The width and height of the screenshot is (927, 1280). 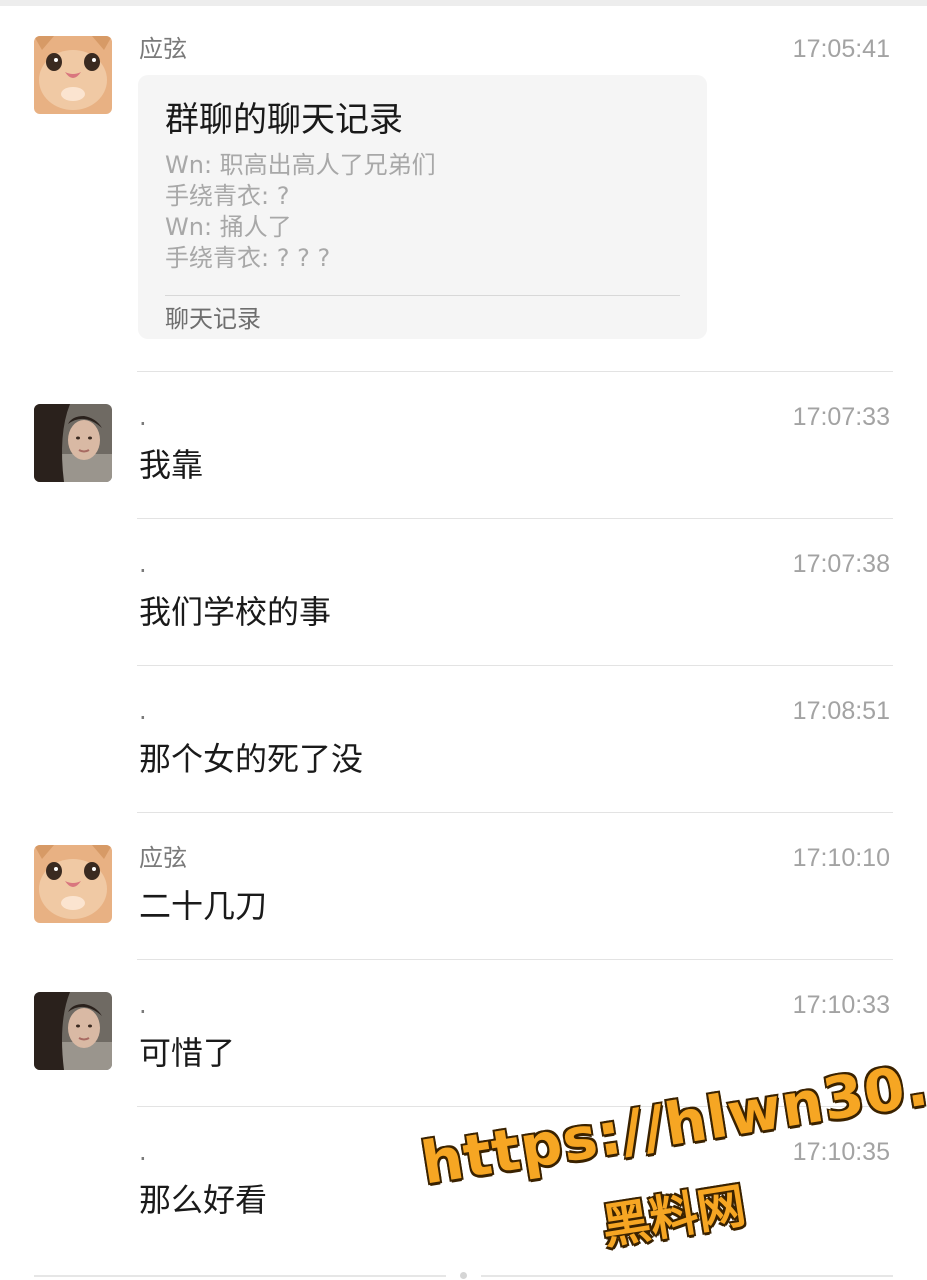 What do you see at coordinates (841, 49) in the screenshot?
I see `message-time: 17:05:41` at bounding box center [841, 49].